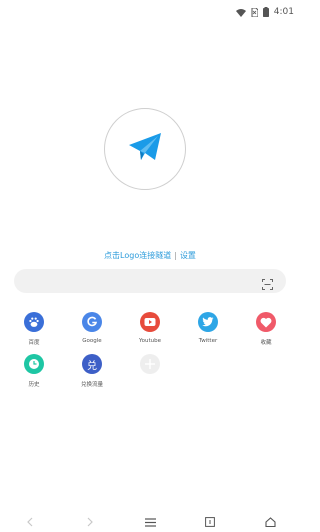 The image size is (320, 532). I want to click on search-input, so click(150, 281).